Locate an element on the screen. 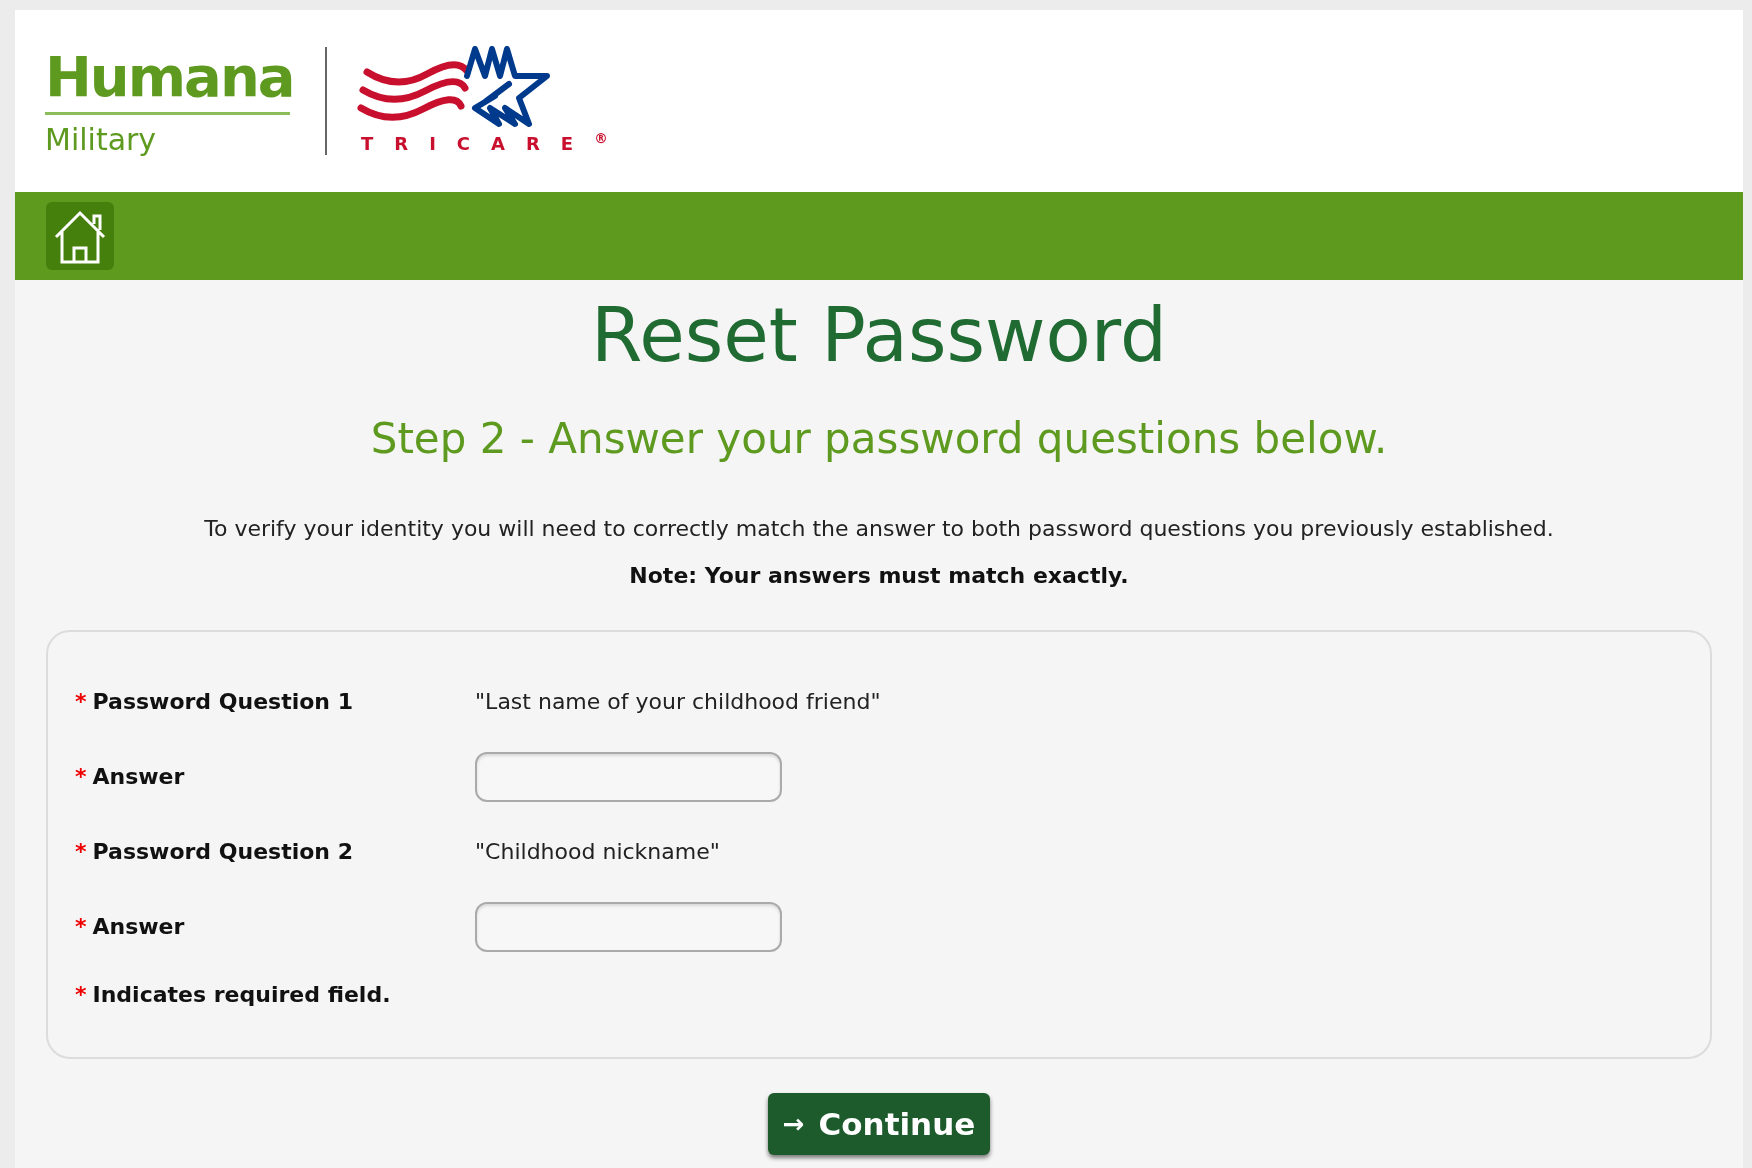  intro-text: To verify your identity you will need to correctly match the answer to both password questions you previously established. is located at coordinates (879, 529).